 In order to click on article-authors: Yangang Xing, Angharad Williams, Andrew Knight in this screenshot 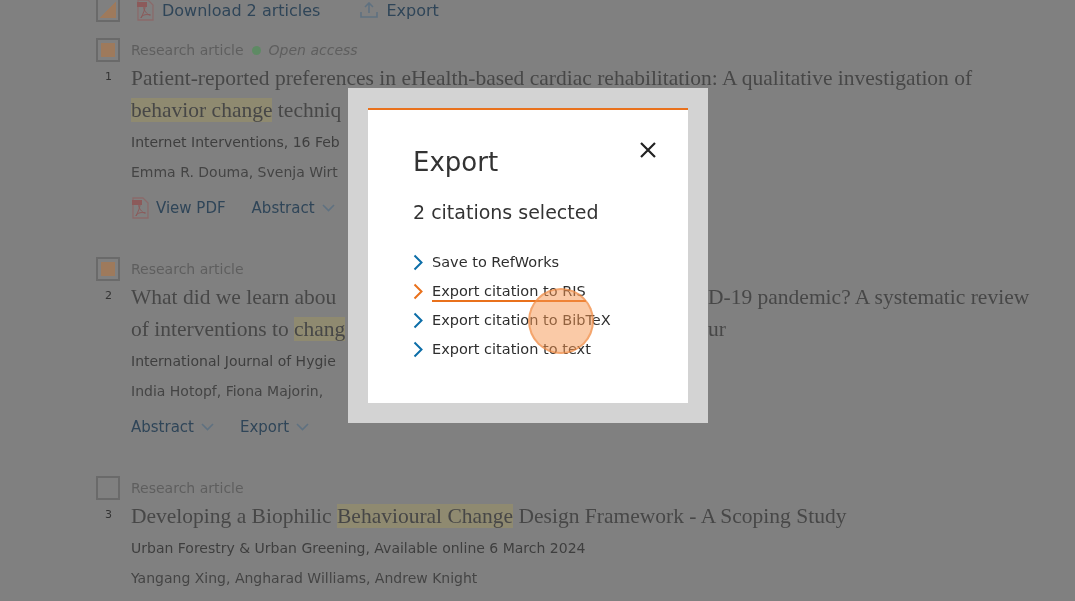, I will do `click(304, 578)`.